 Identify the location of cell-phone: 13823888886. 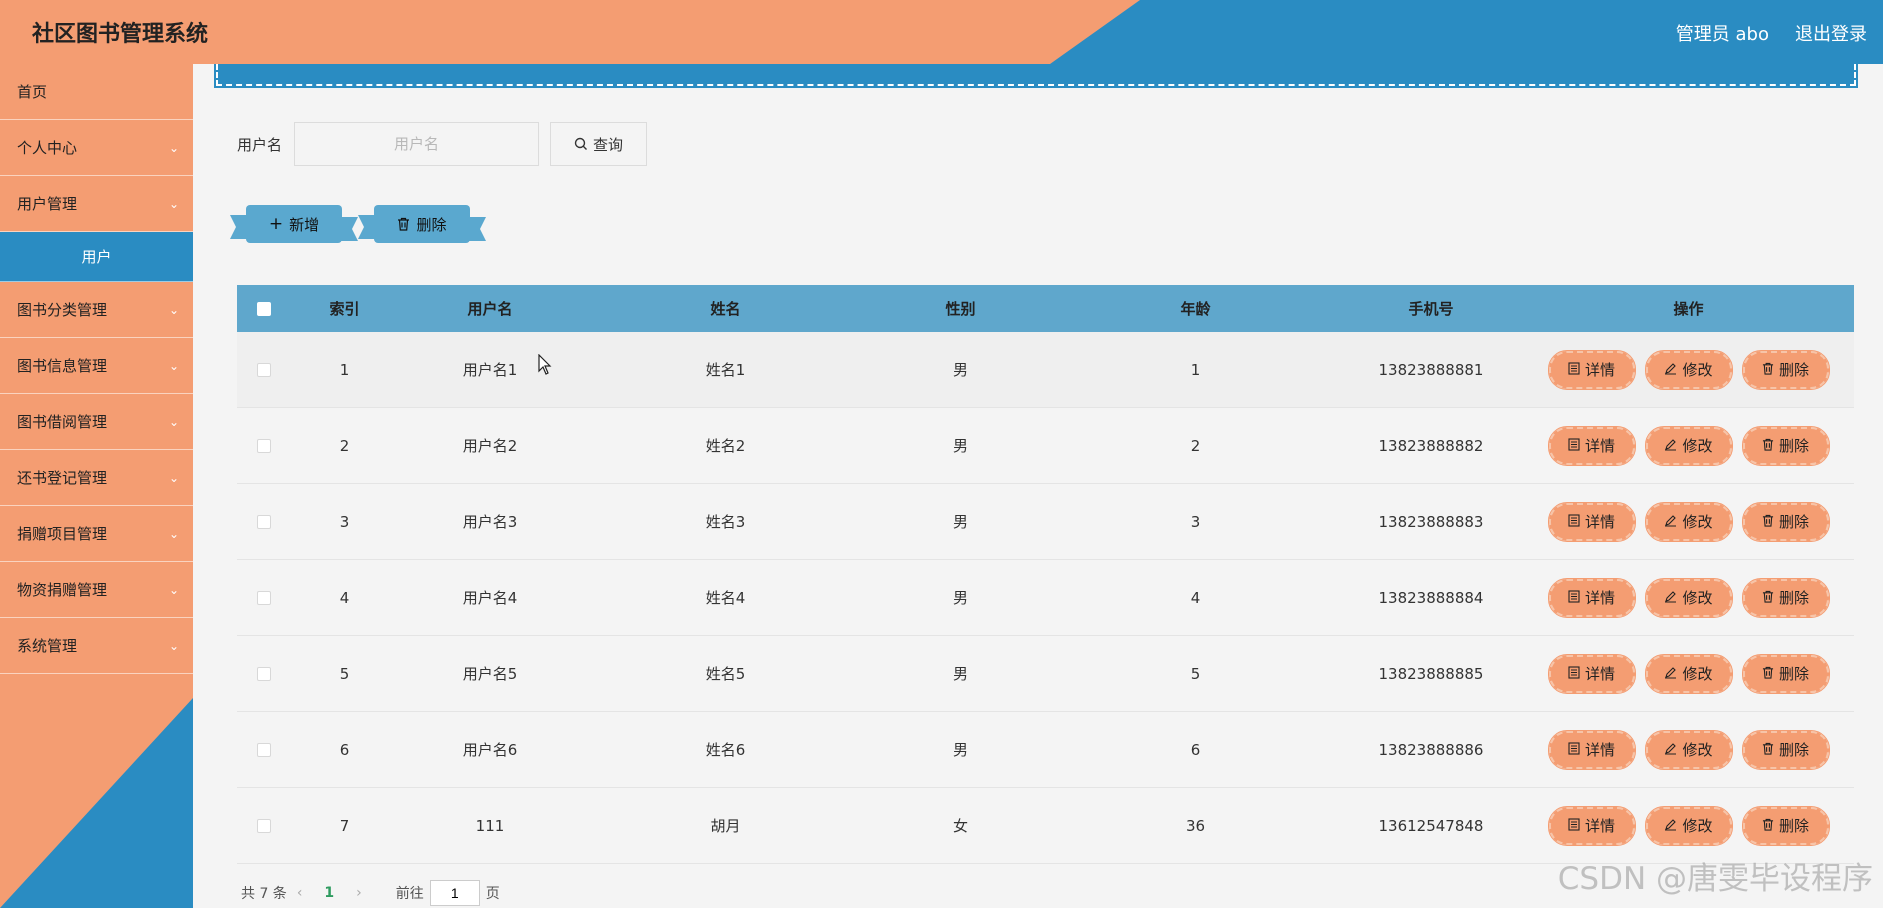
(1431, 749).